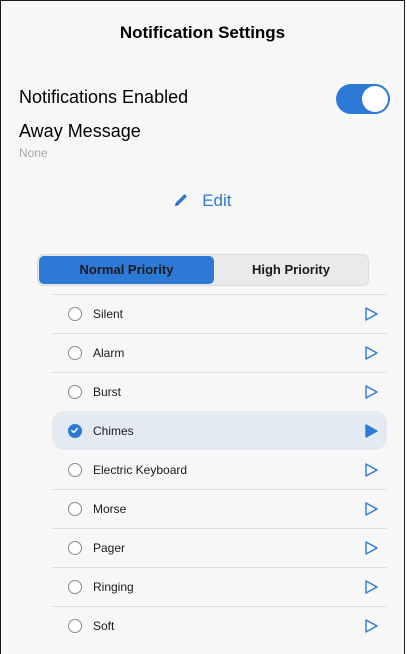 The height and width of the screenshot is (654, 407). Describe the element at coordinates (217, 200) in the screenshot. I see `edit-label: Edit` at that location.